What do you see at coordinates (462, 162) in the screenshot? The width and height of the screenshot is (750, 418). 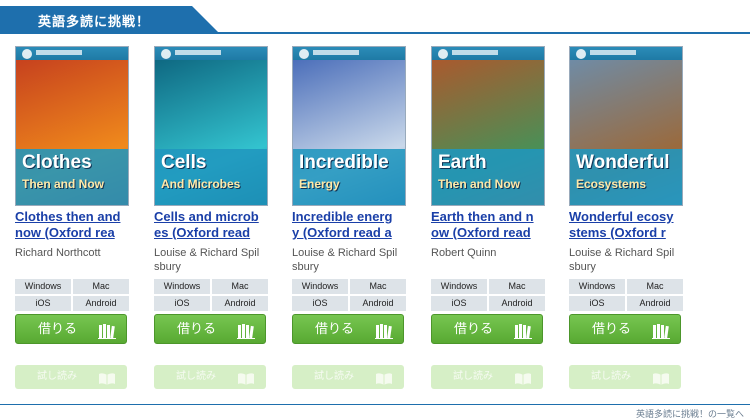 I see `cover-title: Earth` at bounding box center [462, 162].